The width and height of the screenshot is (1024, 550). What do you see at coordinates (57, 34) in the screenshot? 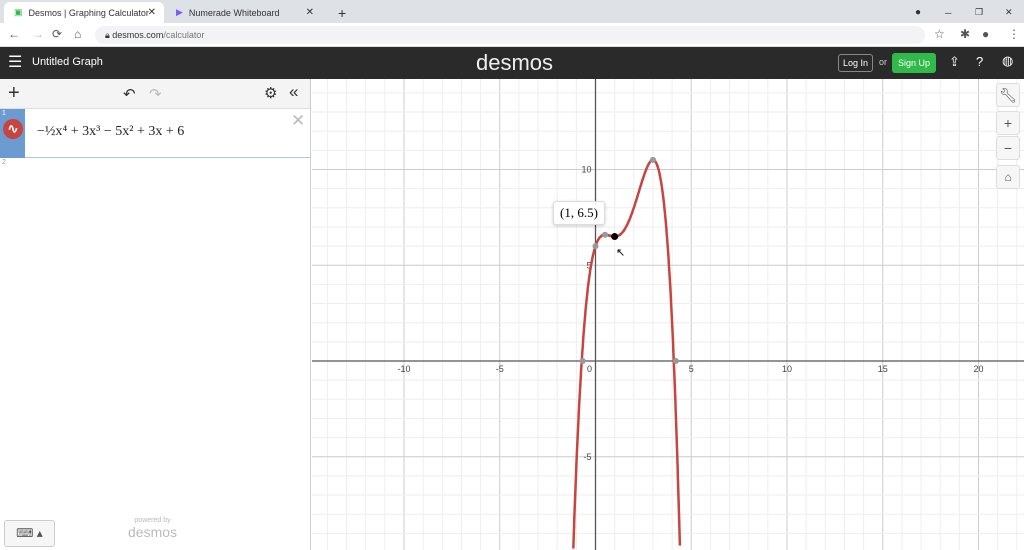
I see `reload-icon: ⟳` at bounding box center [57, 34].